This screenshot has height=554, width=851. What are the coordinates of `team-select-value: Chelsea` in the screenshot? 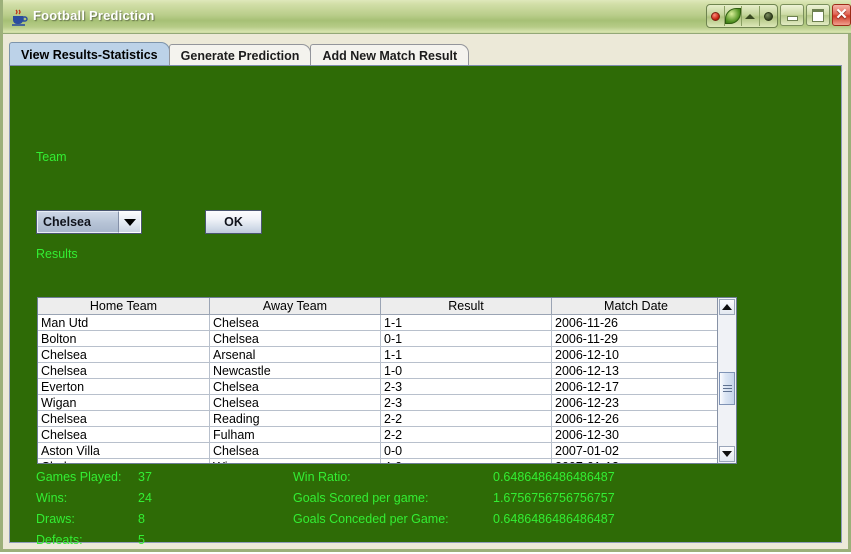 It's located at (77, 222).